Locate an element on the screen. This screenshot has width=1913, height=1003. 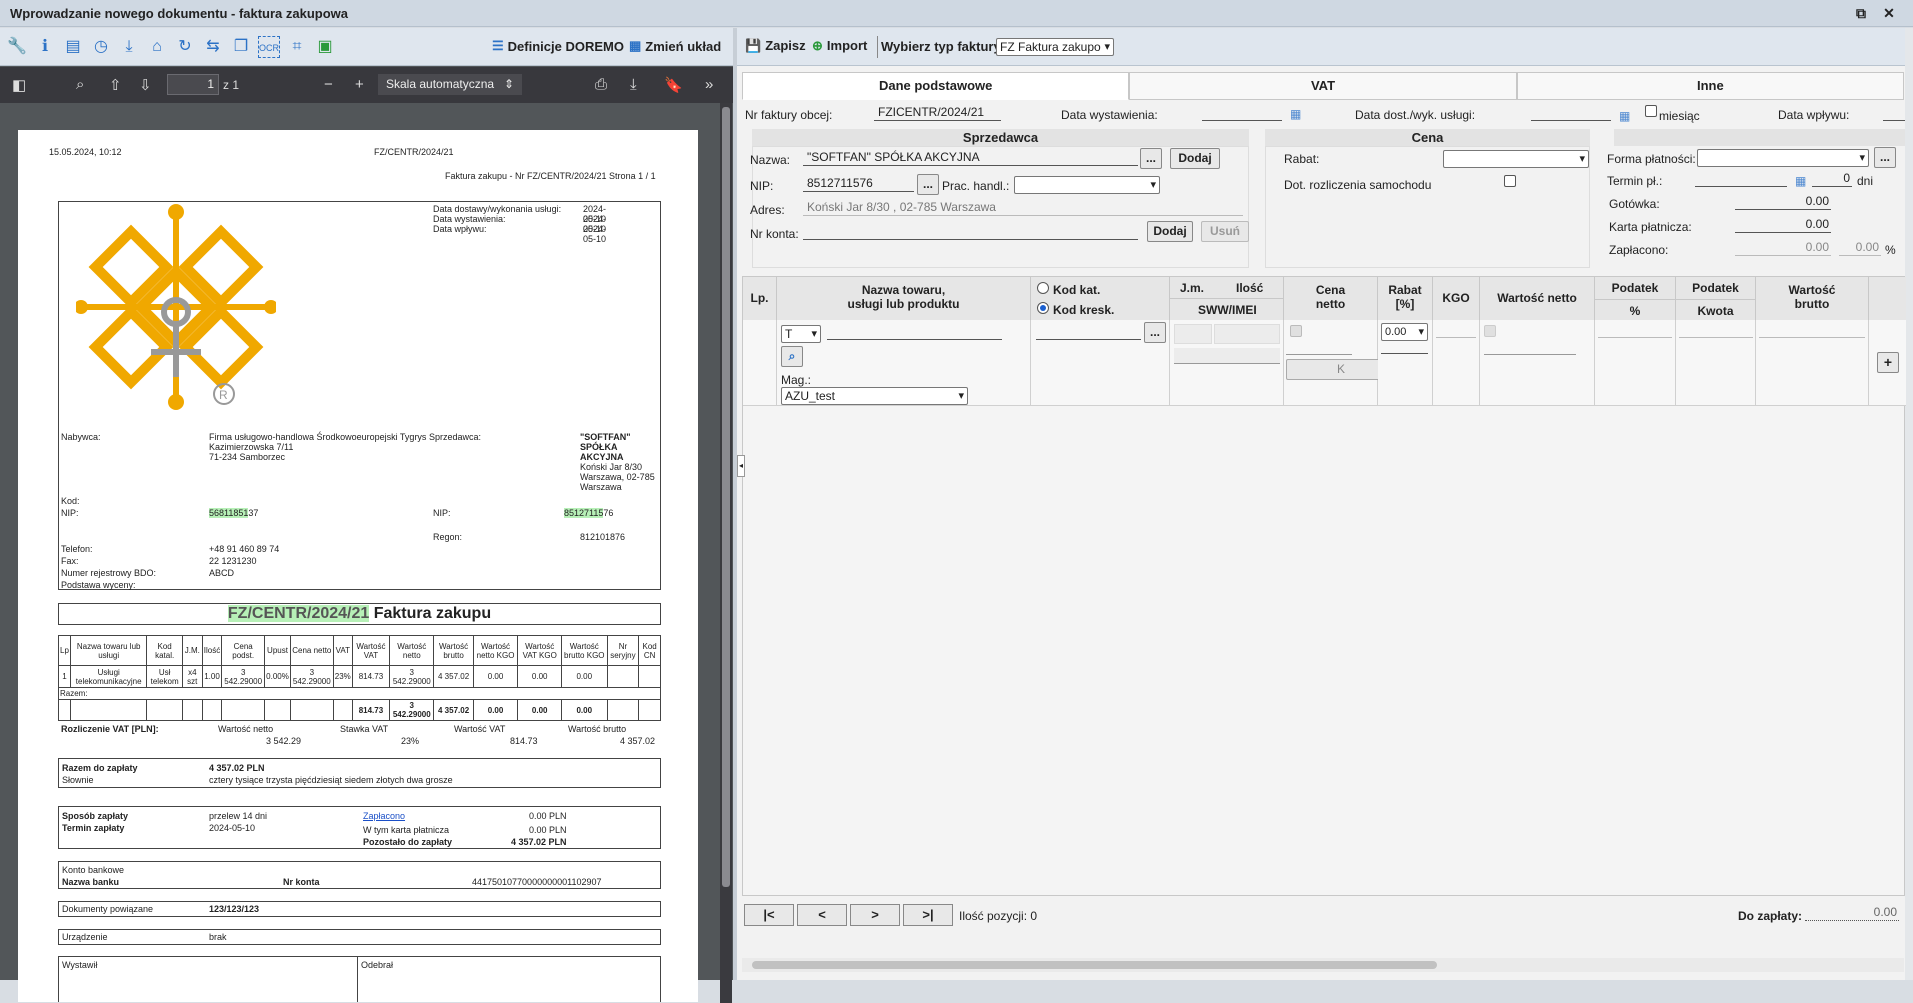
row-lp-cell is located at coordinates (760, 363).